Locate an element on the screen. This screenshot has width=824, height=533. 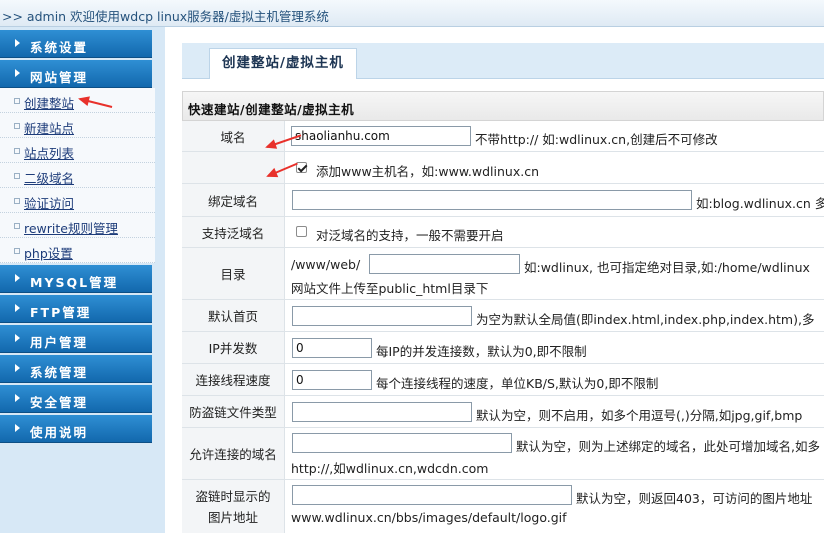
label-ip-concurrency: IP并发数 is located at coordinates (233, 347).